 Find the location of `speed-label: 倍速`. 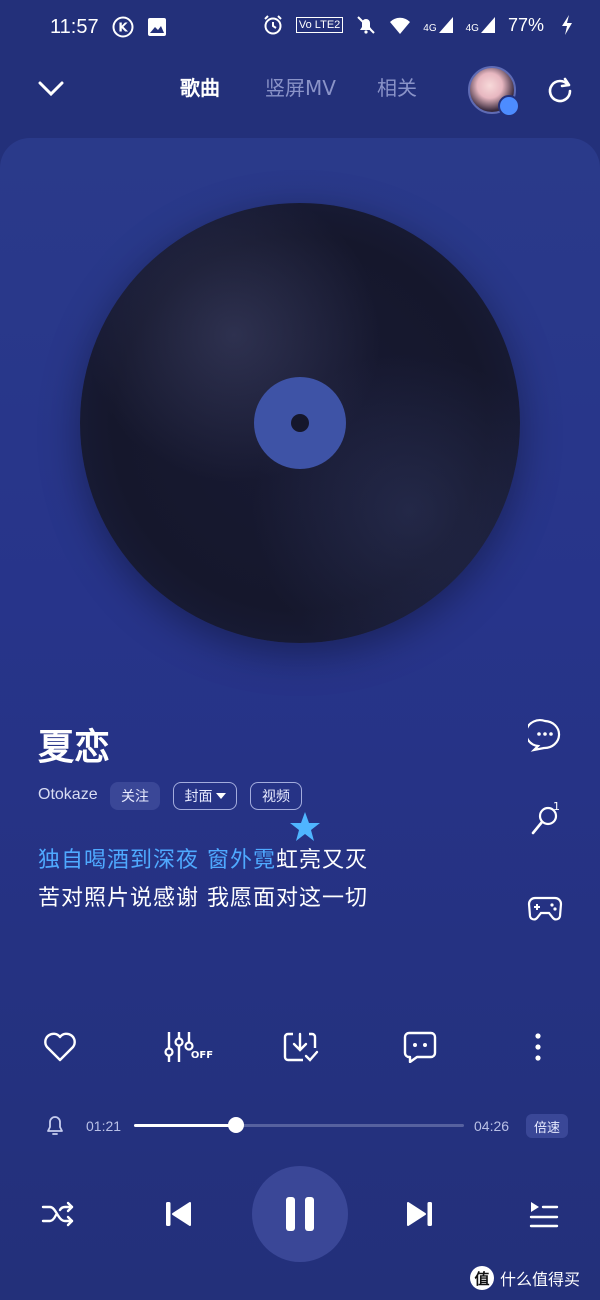

speed-label: 倍速 is located at coordinates (546, 1128).